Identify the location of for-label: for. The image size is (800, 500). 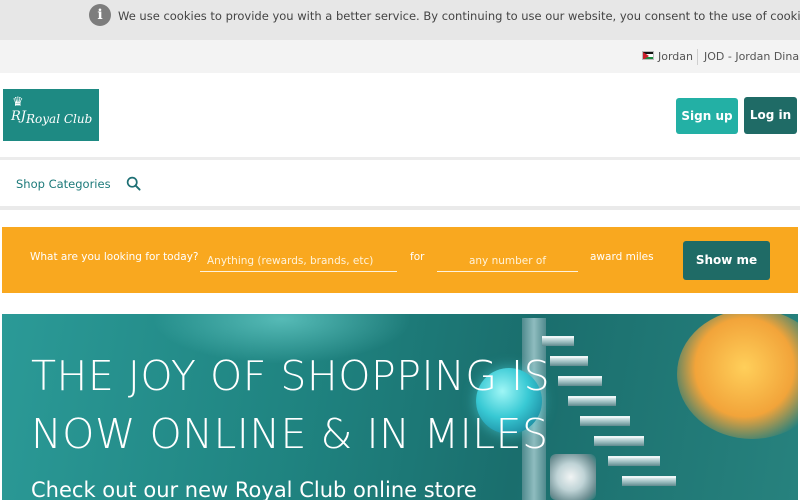
(417, 257).